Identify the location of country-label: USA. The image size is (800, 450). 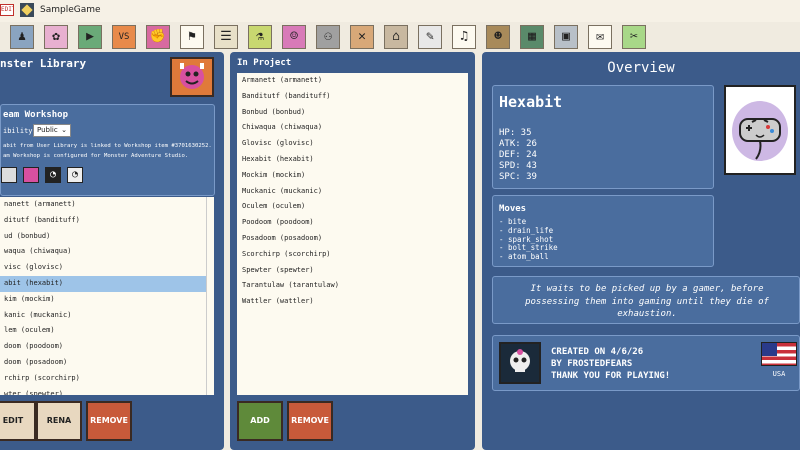
(779, 374).